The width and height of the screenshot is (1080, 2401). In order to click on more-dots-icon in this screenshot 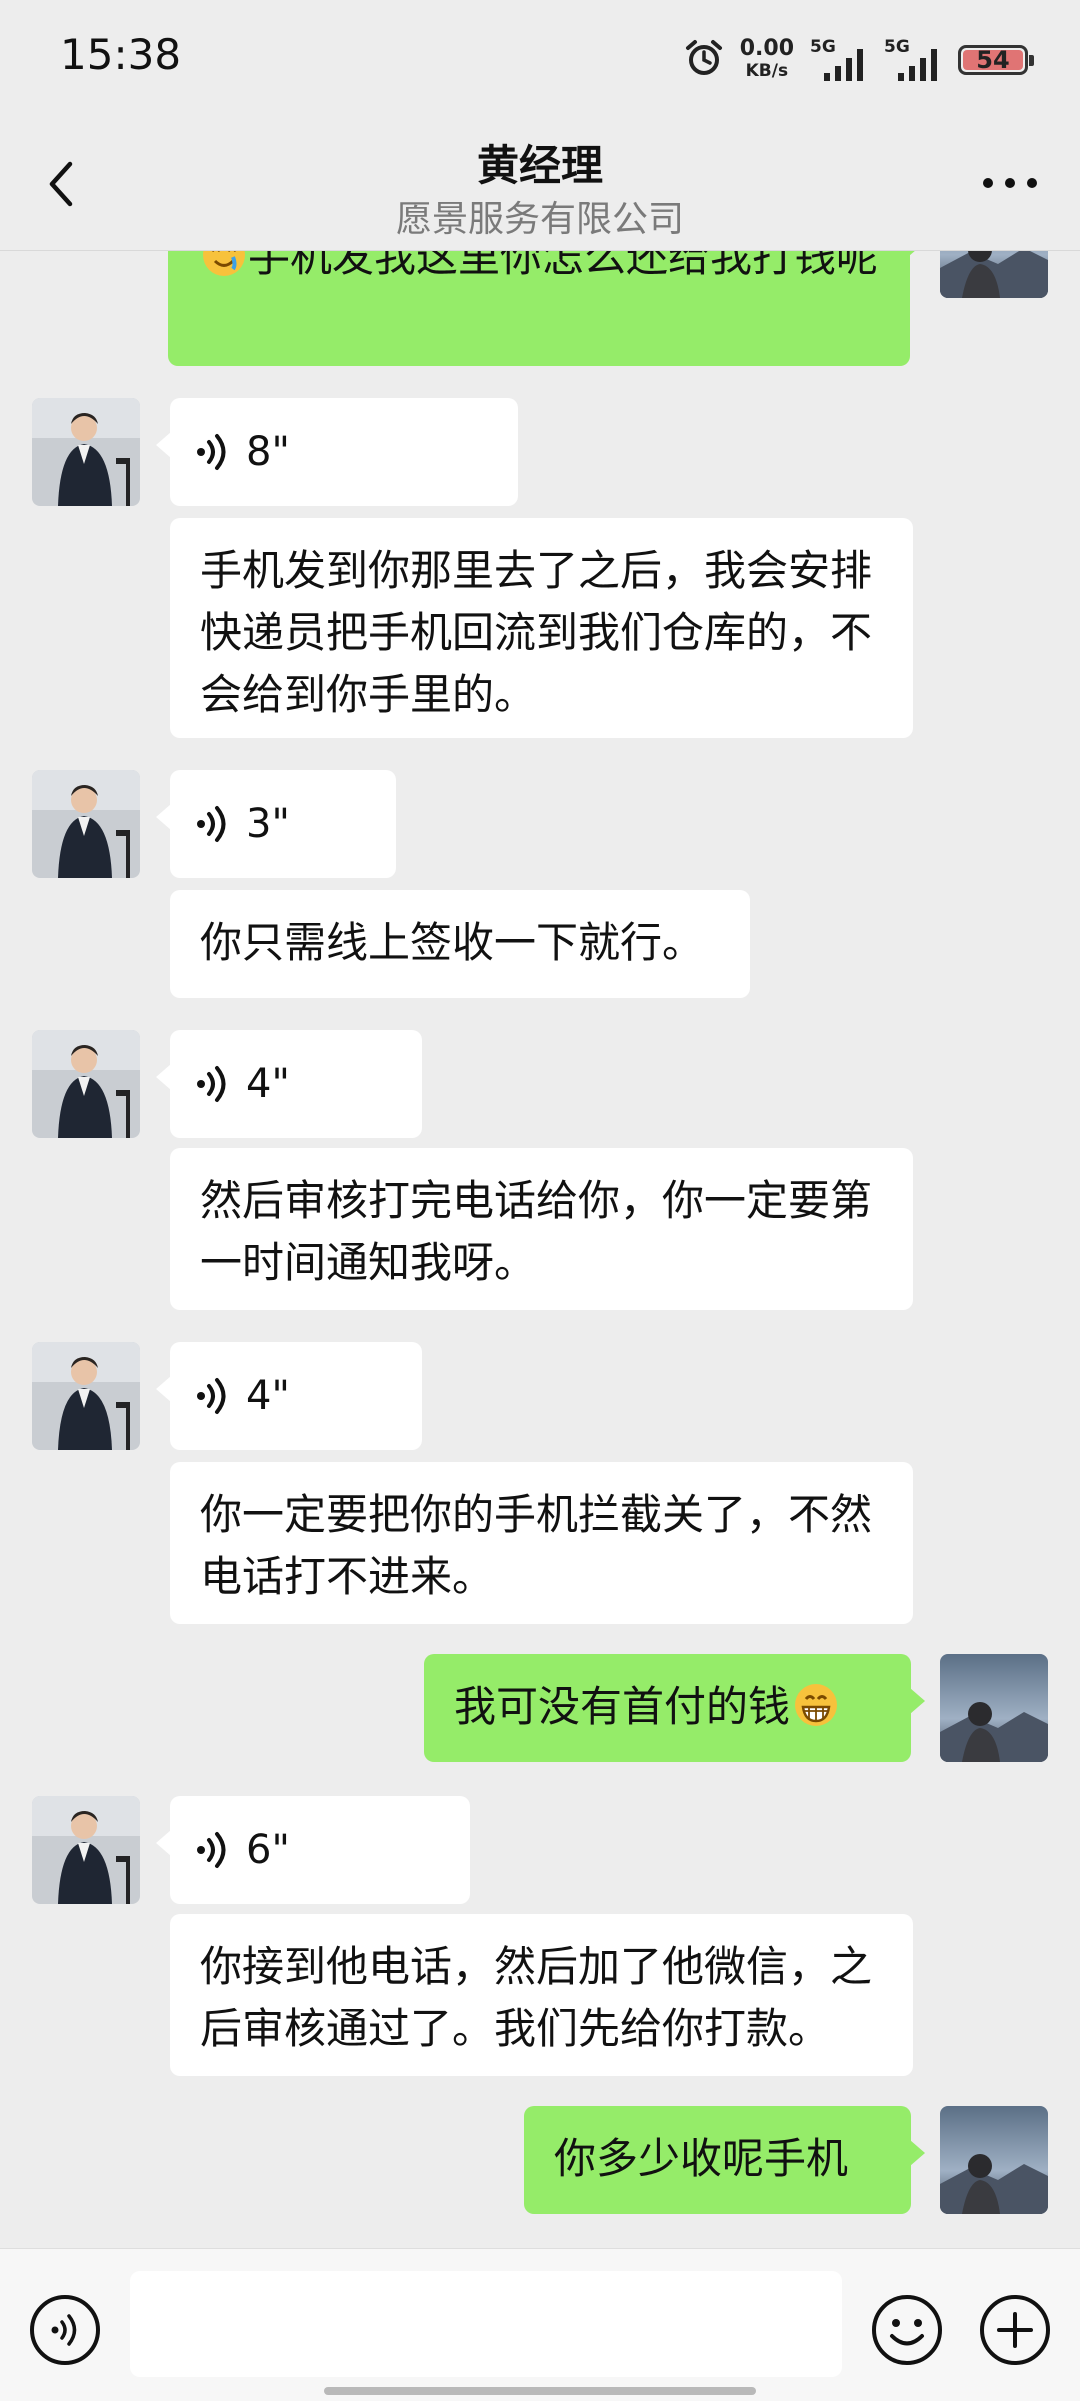, I will do `click(1010, 183)`.